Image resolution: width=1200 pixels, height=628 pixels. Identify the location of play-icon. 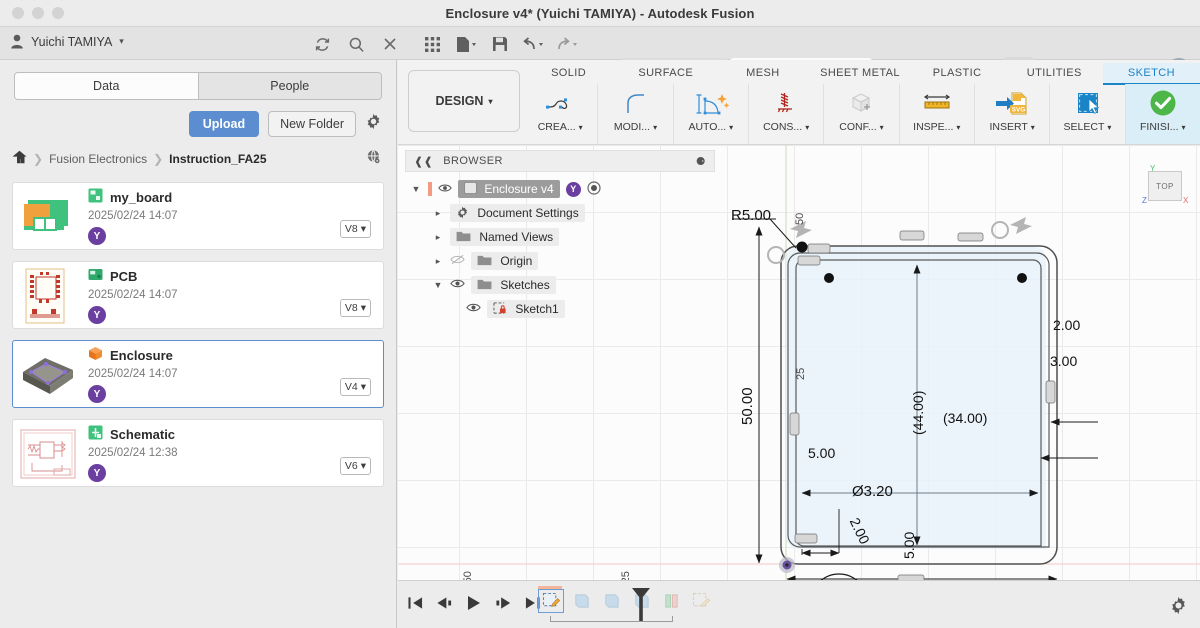
(474, 605).